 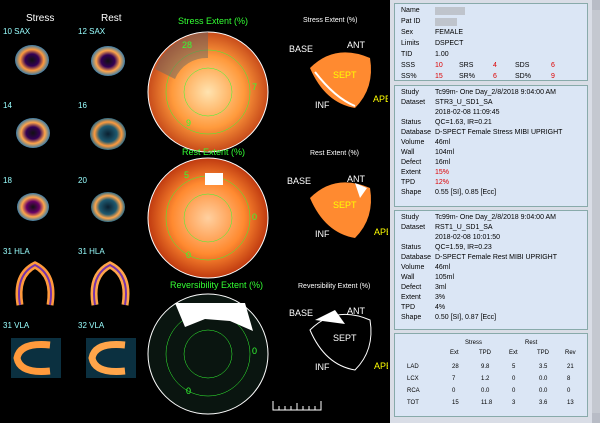 I want to click on stress-wall-key: Wall, so click(x=408, y=152).